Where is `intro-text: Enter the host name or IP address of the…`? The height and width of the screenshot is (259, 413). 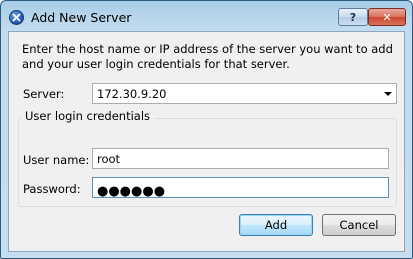 intro-text: Enter the host name or IP address of the… is located at coordinates (207, 56).